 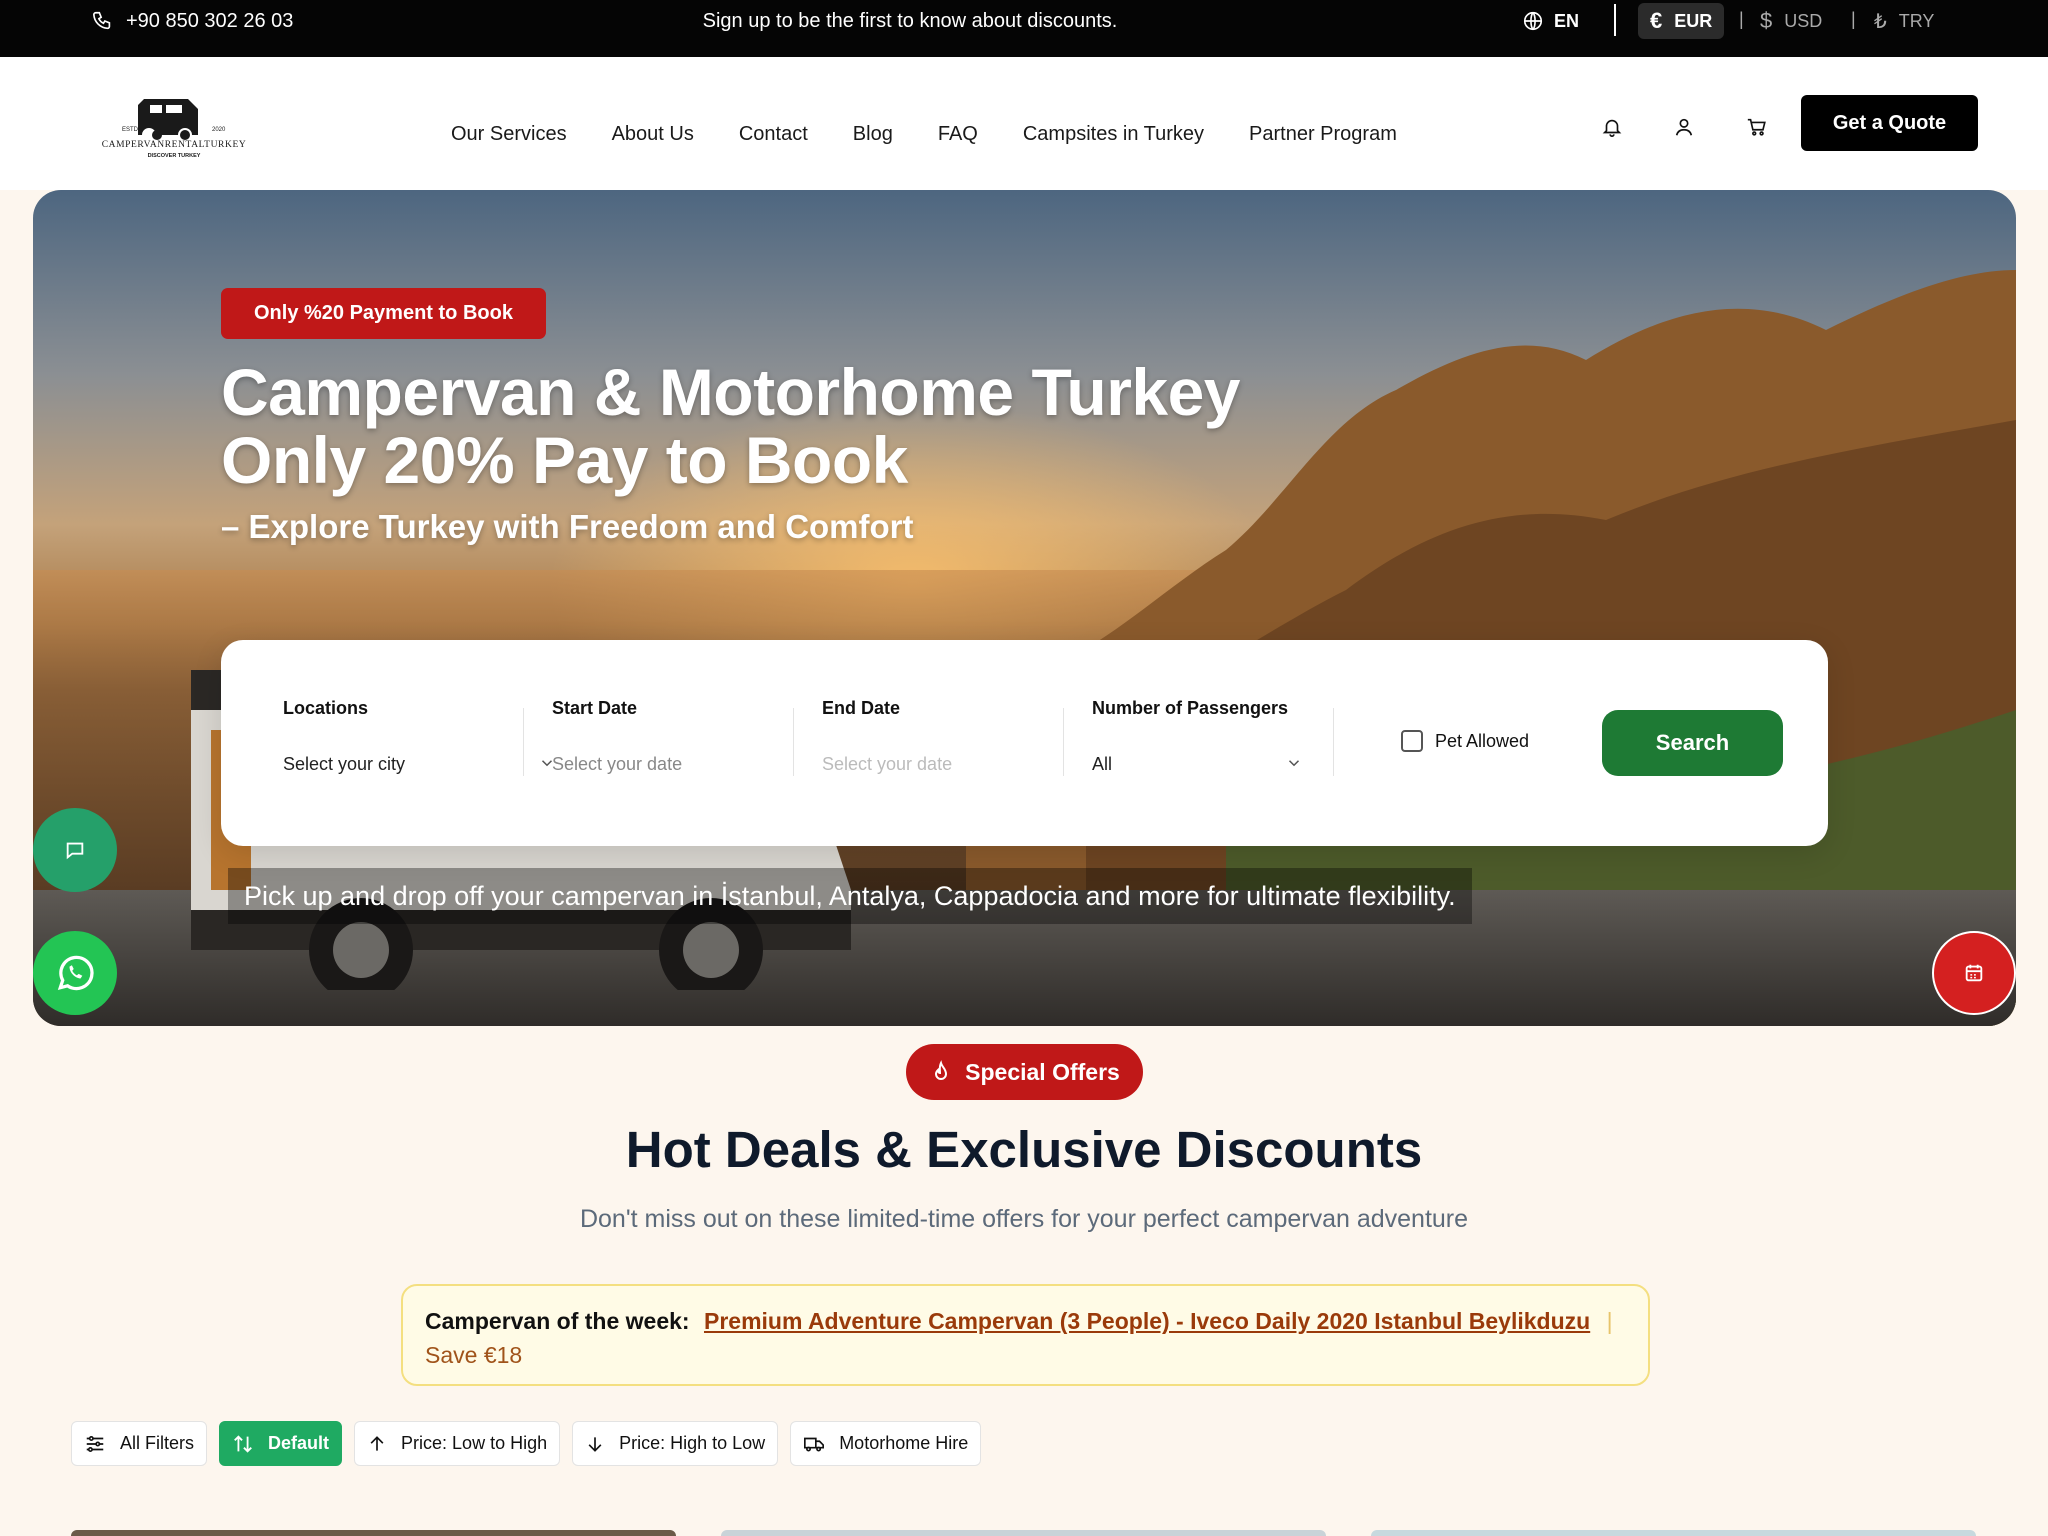 I want to click on nav-campsites: Campsites in Turkey, so click(x=1113, y=134).